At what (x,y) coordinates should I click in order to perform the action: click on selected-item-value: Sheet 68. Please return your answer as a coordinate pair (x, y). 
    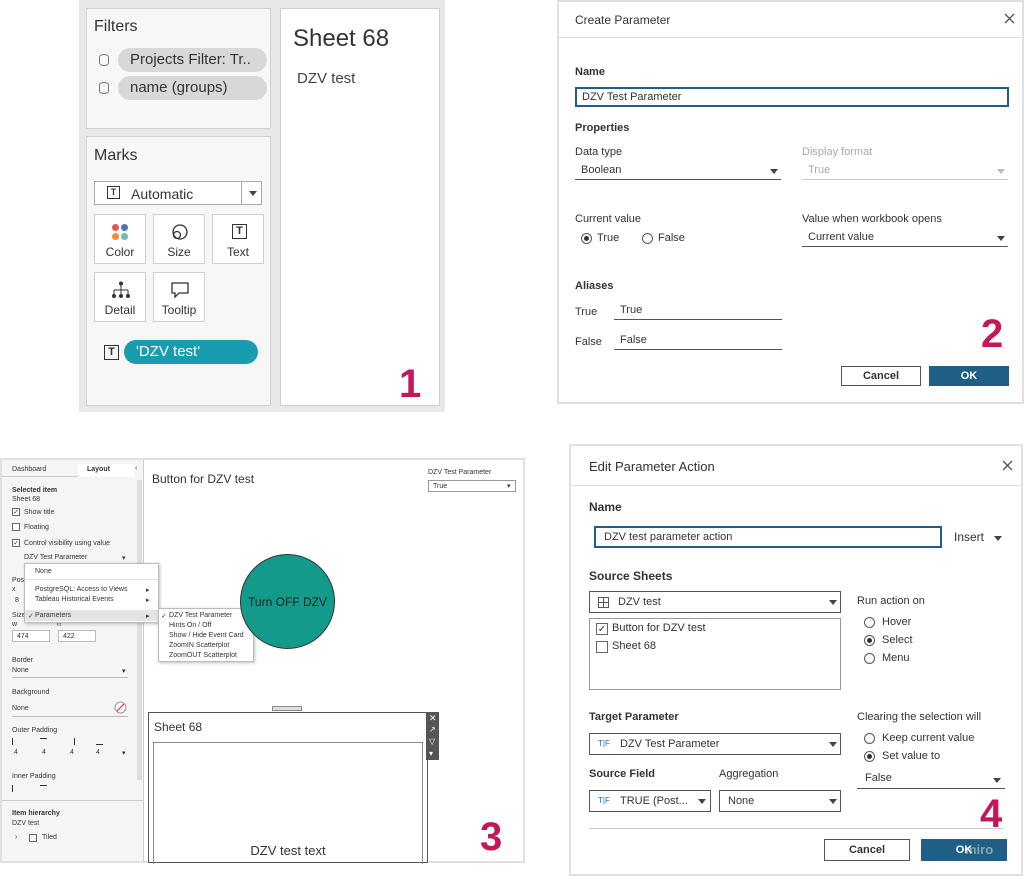
    Looking at the image, I should click on (26, 499).